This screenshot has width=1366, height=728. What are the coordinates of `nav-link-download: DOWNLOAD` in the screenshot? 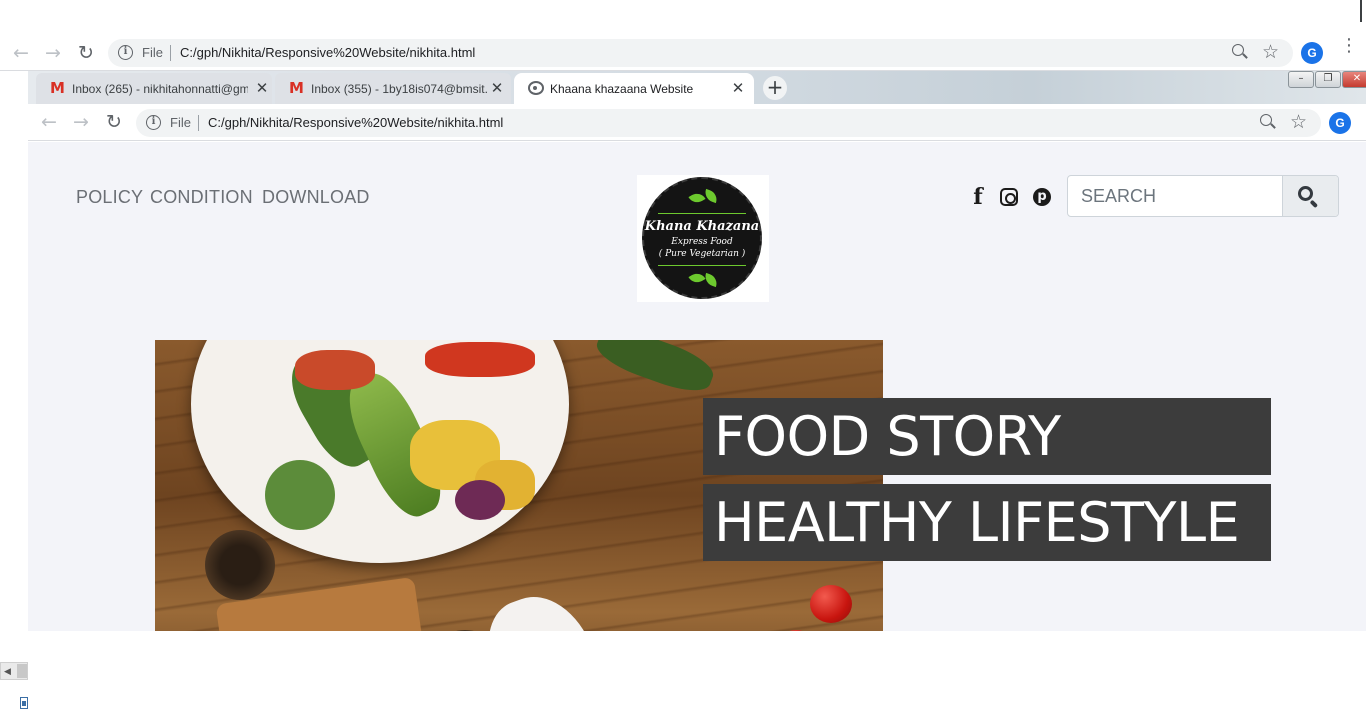 It's located at (316, 197).